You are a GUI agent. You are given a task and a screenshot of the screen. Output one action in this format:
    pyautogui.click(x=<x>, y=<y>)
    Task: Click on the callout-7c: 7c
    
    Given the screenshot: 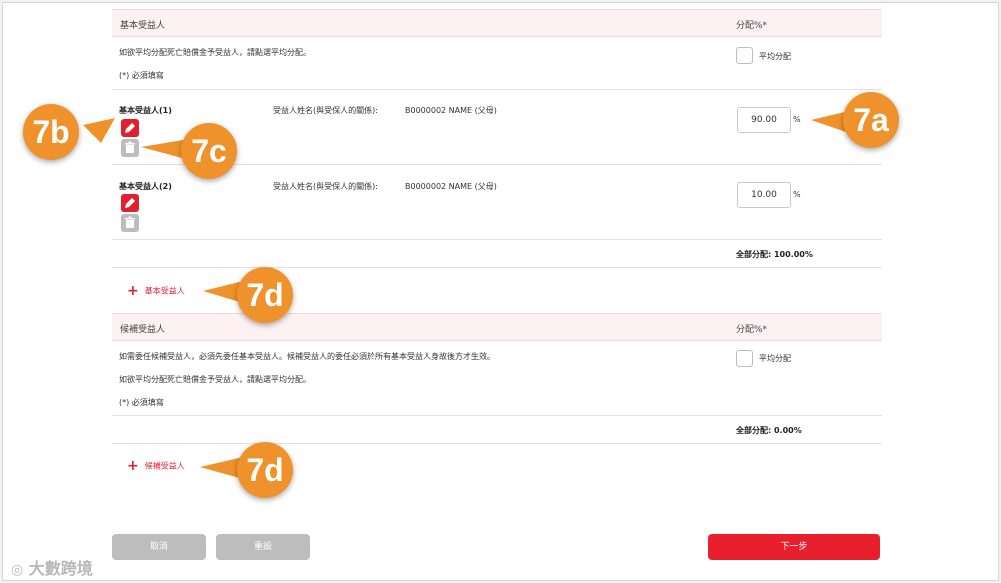 What is the action you would take?
    pyautogui.click(x=209, y=151)
    